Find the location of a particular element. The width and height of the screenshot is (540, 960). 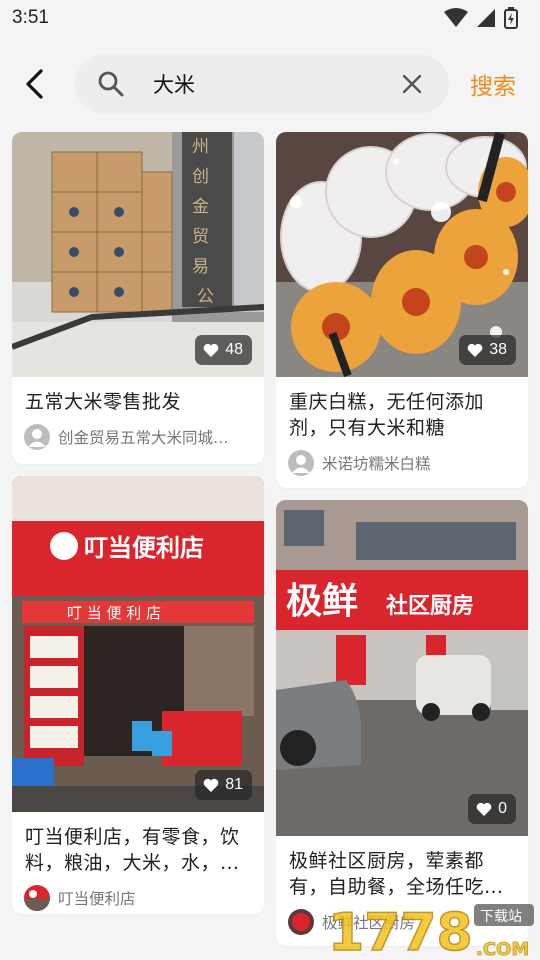

kitchen-sign-big: 极鲜 is located at coordinates (322, 601).